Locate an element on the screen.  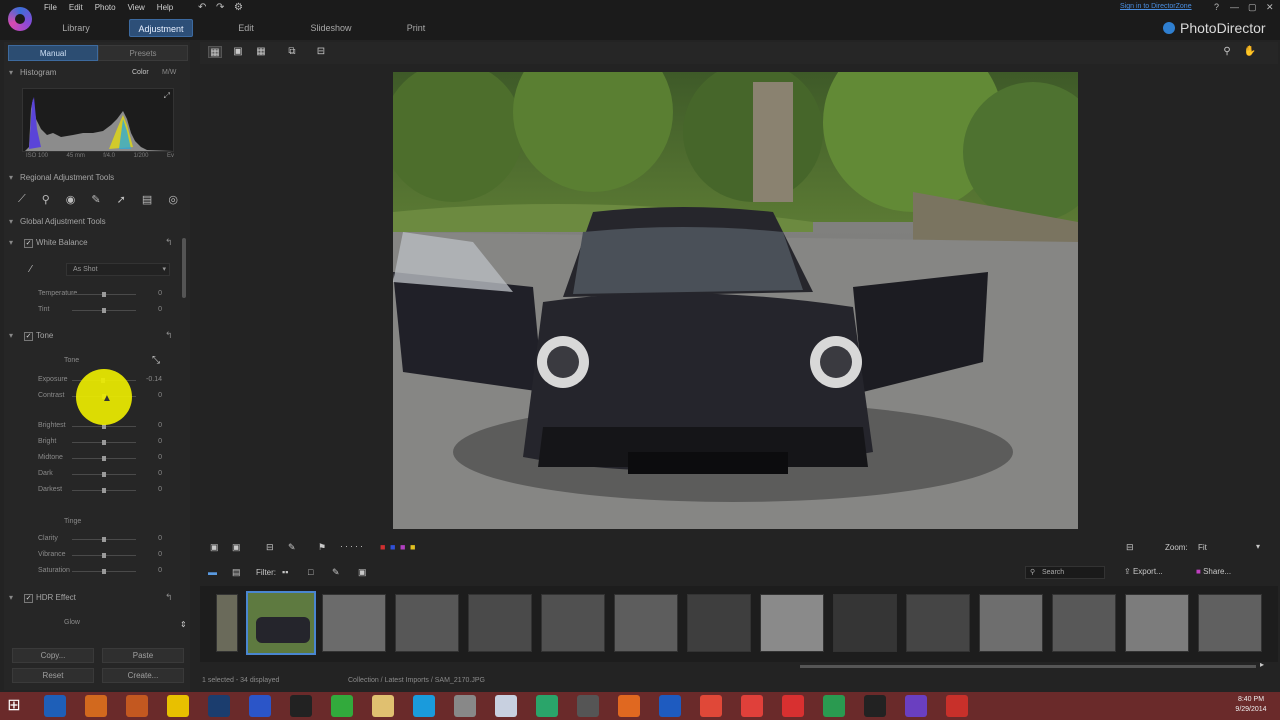
menu-view: View is located at coordinates (136, 7).